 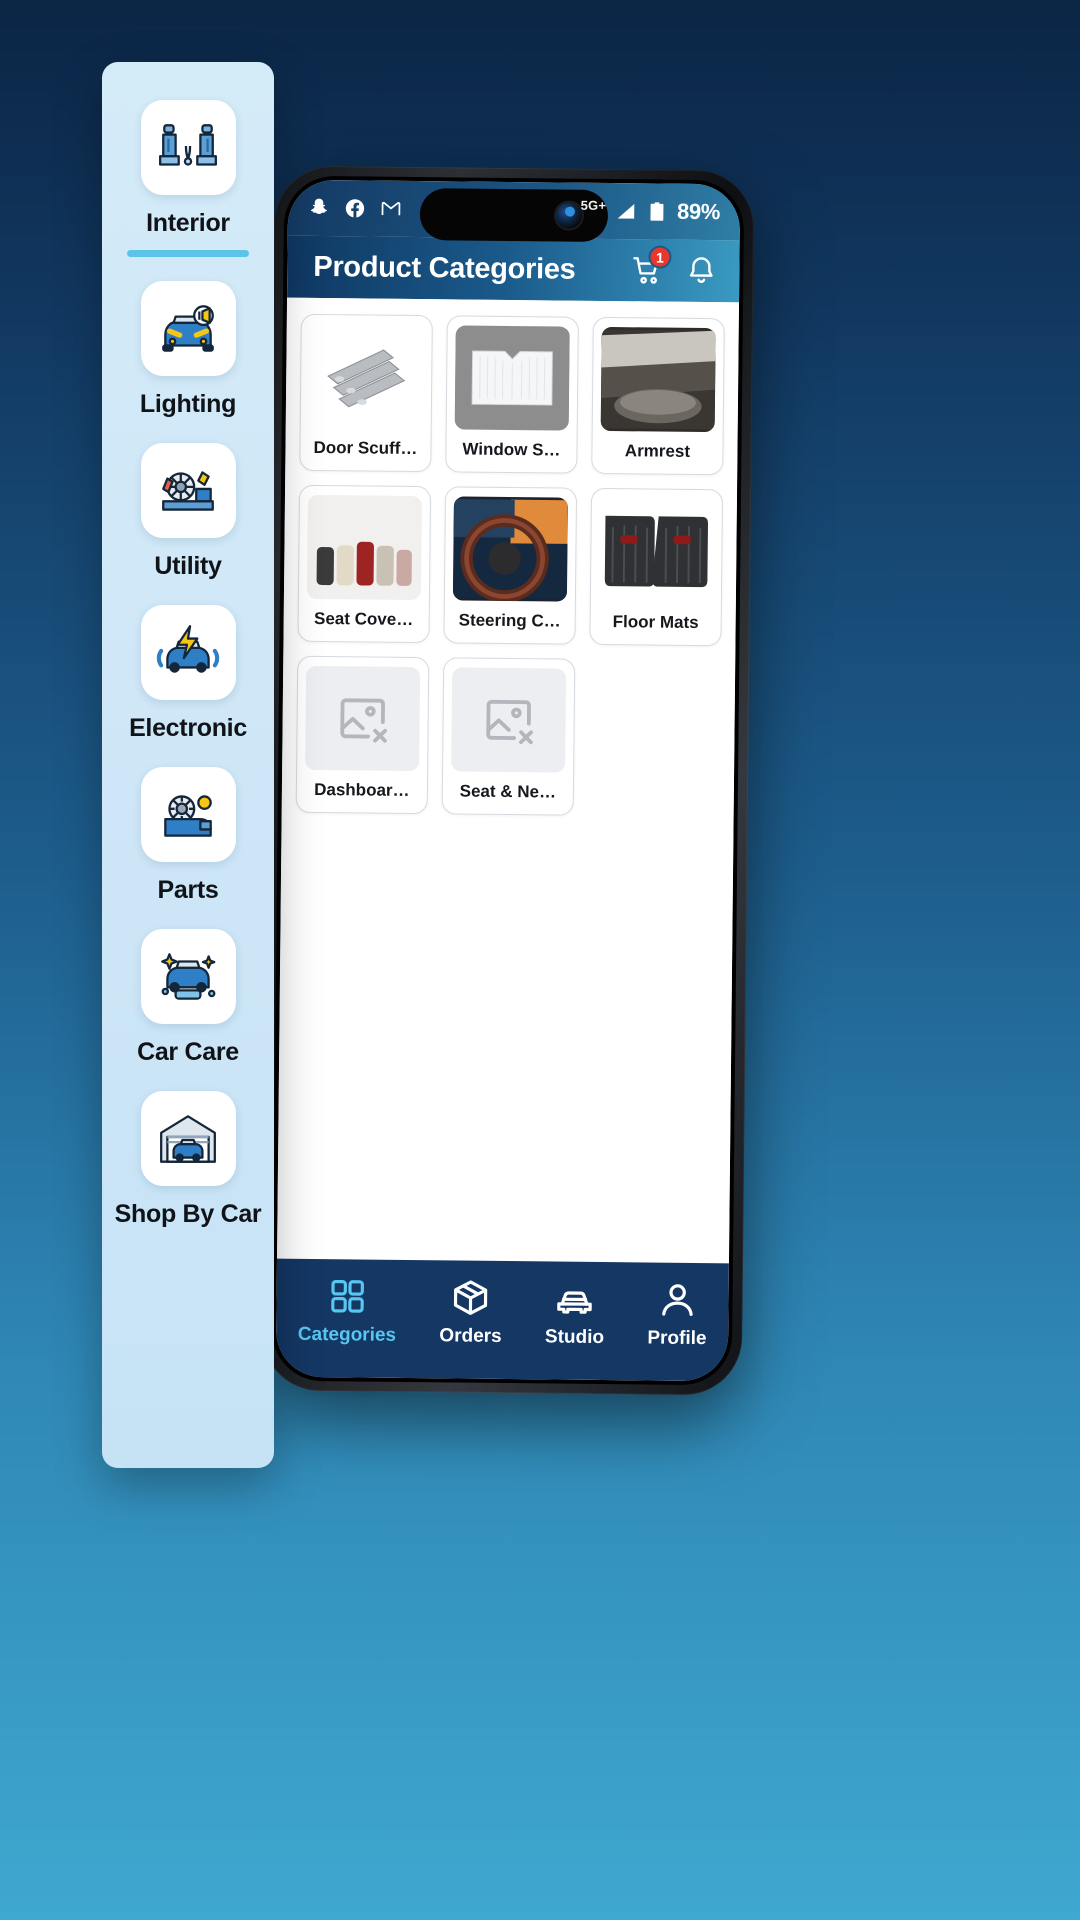 What do you see at coordinates (347, 1296) in the screenshot?
I see `grid-icon` at bounding box center [347, 1296].